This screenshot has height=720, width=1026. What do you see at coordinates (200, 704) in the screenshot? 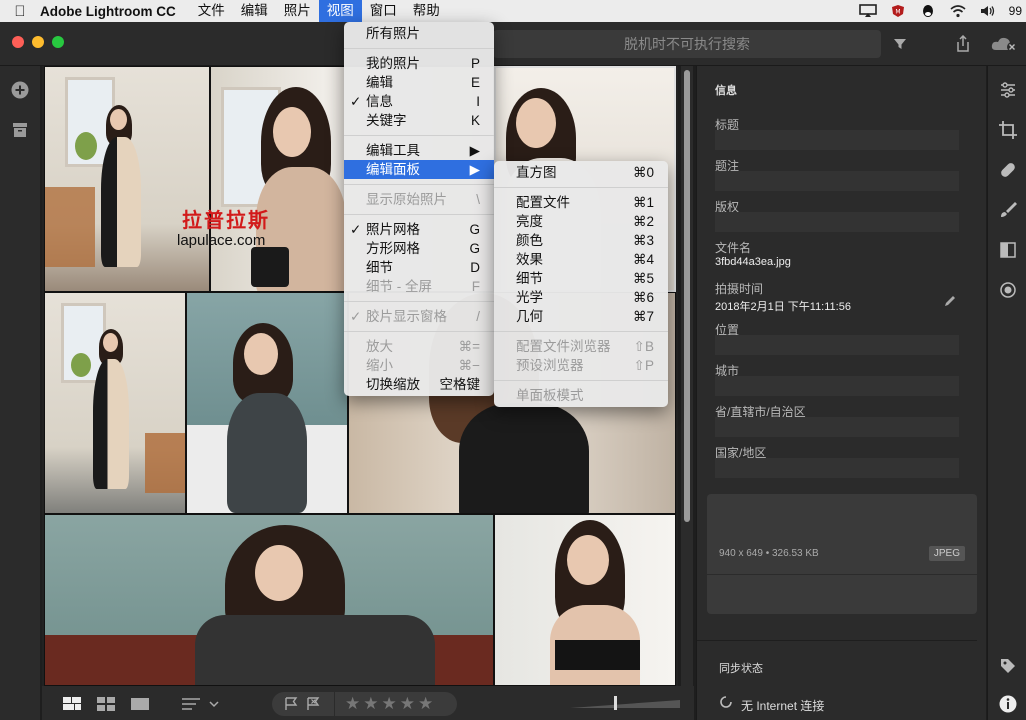
I see `sort-icon` at bounding box center [200, 704].